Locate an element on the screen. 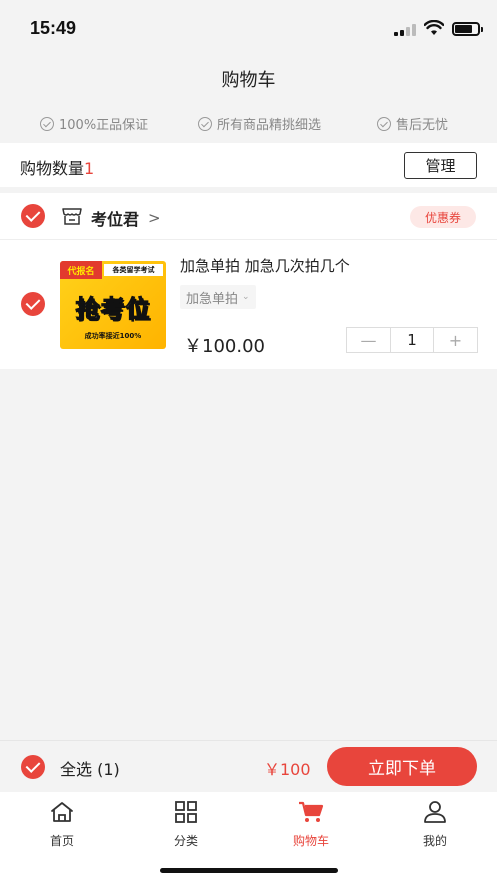  cart-count: 购物数量1 is located at coordinates (57, 167).